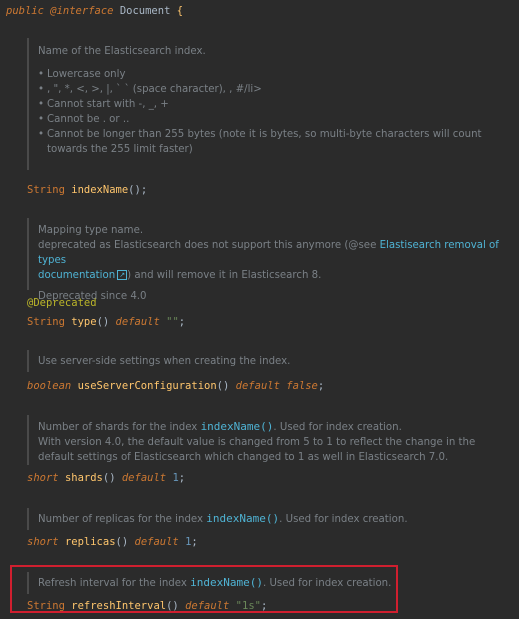  What do you see at coordinates (122, 275) in the screenshot?
I see `external-link-icon: ↗` at bounding box center [122, 275].